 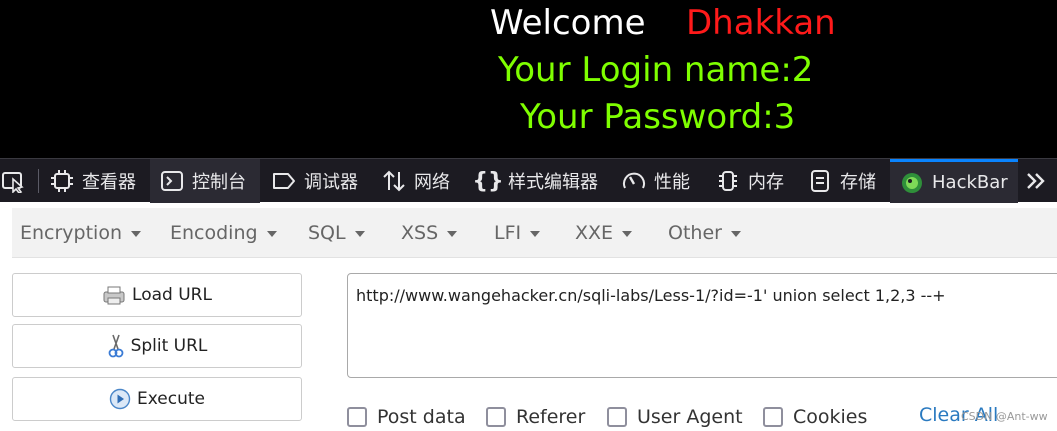 What do you see at coordinates (1004, 416) in the screenshot?
I see `watermark-text: CSDN @Ant-ww` at bounding box center [1004, 416].